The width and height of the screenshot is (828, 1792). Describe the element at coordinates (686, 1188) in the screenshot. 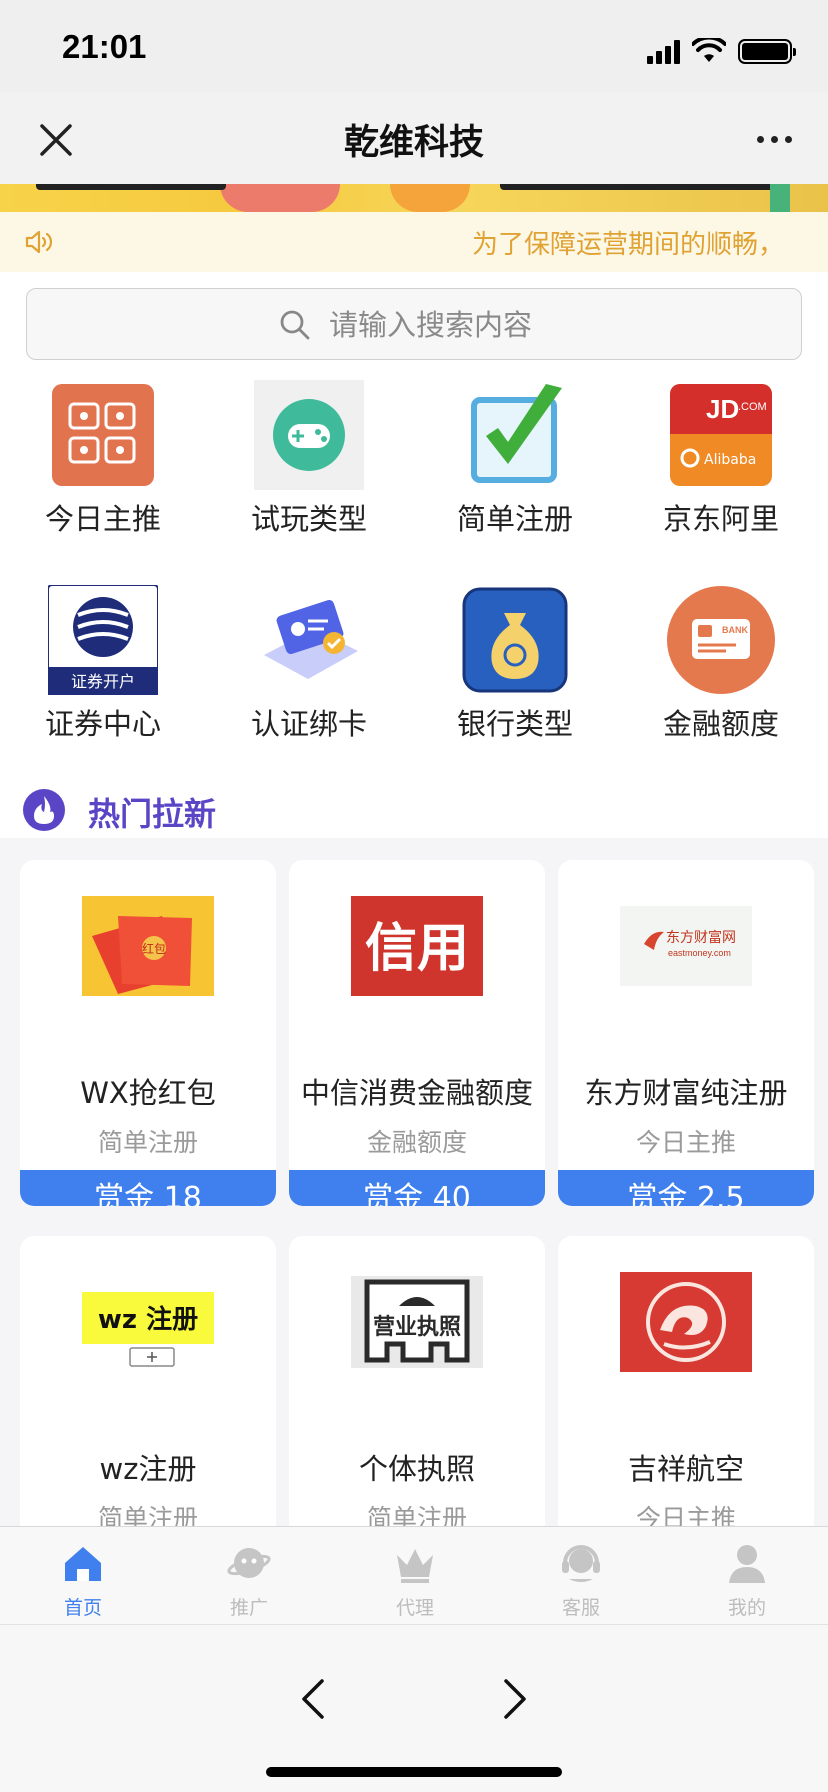

I see `reward-button: 赏金 2.5` at that location.